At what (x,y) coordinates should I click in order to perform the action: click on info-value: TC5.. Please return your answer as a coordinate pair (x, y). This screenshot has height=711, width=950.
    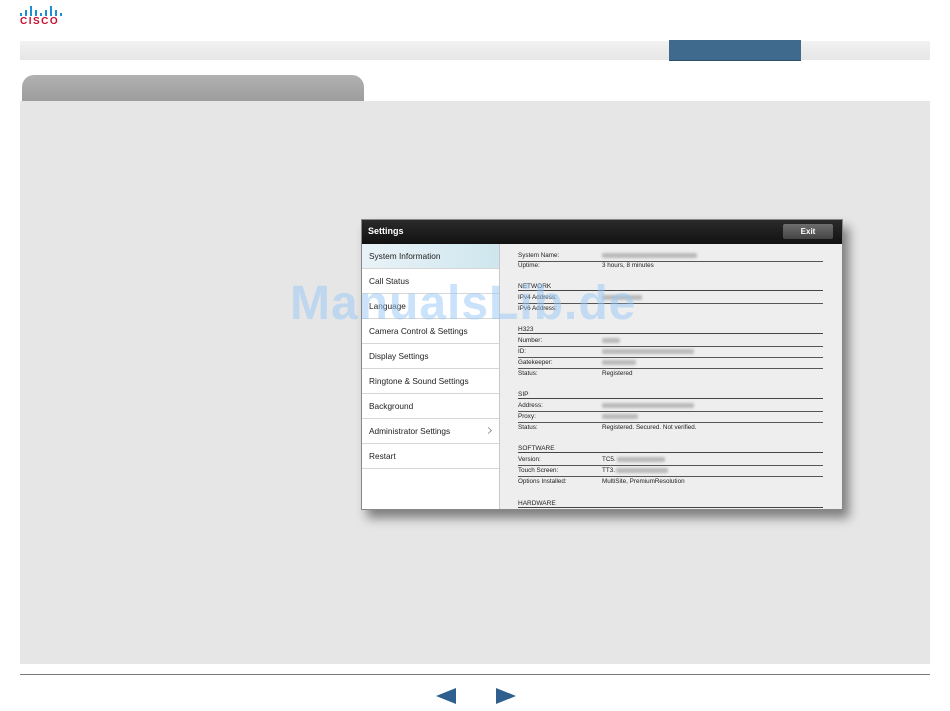
    Looking at the image, I should click on (609, 459).